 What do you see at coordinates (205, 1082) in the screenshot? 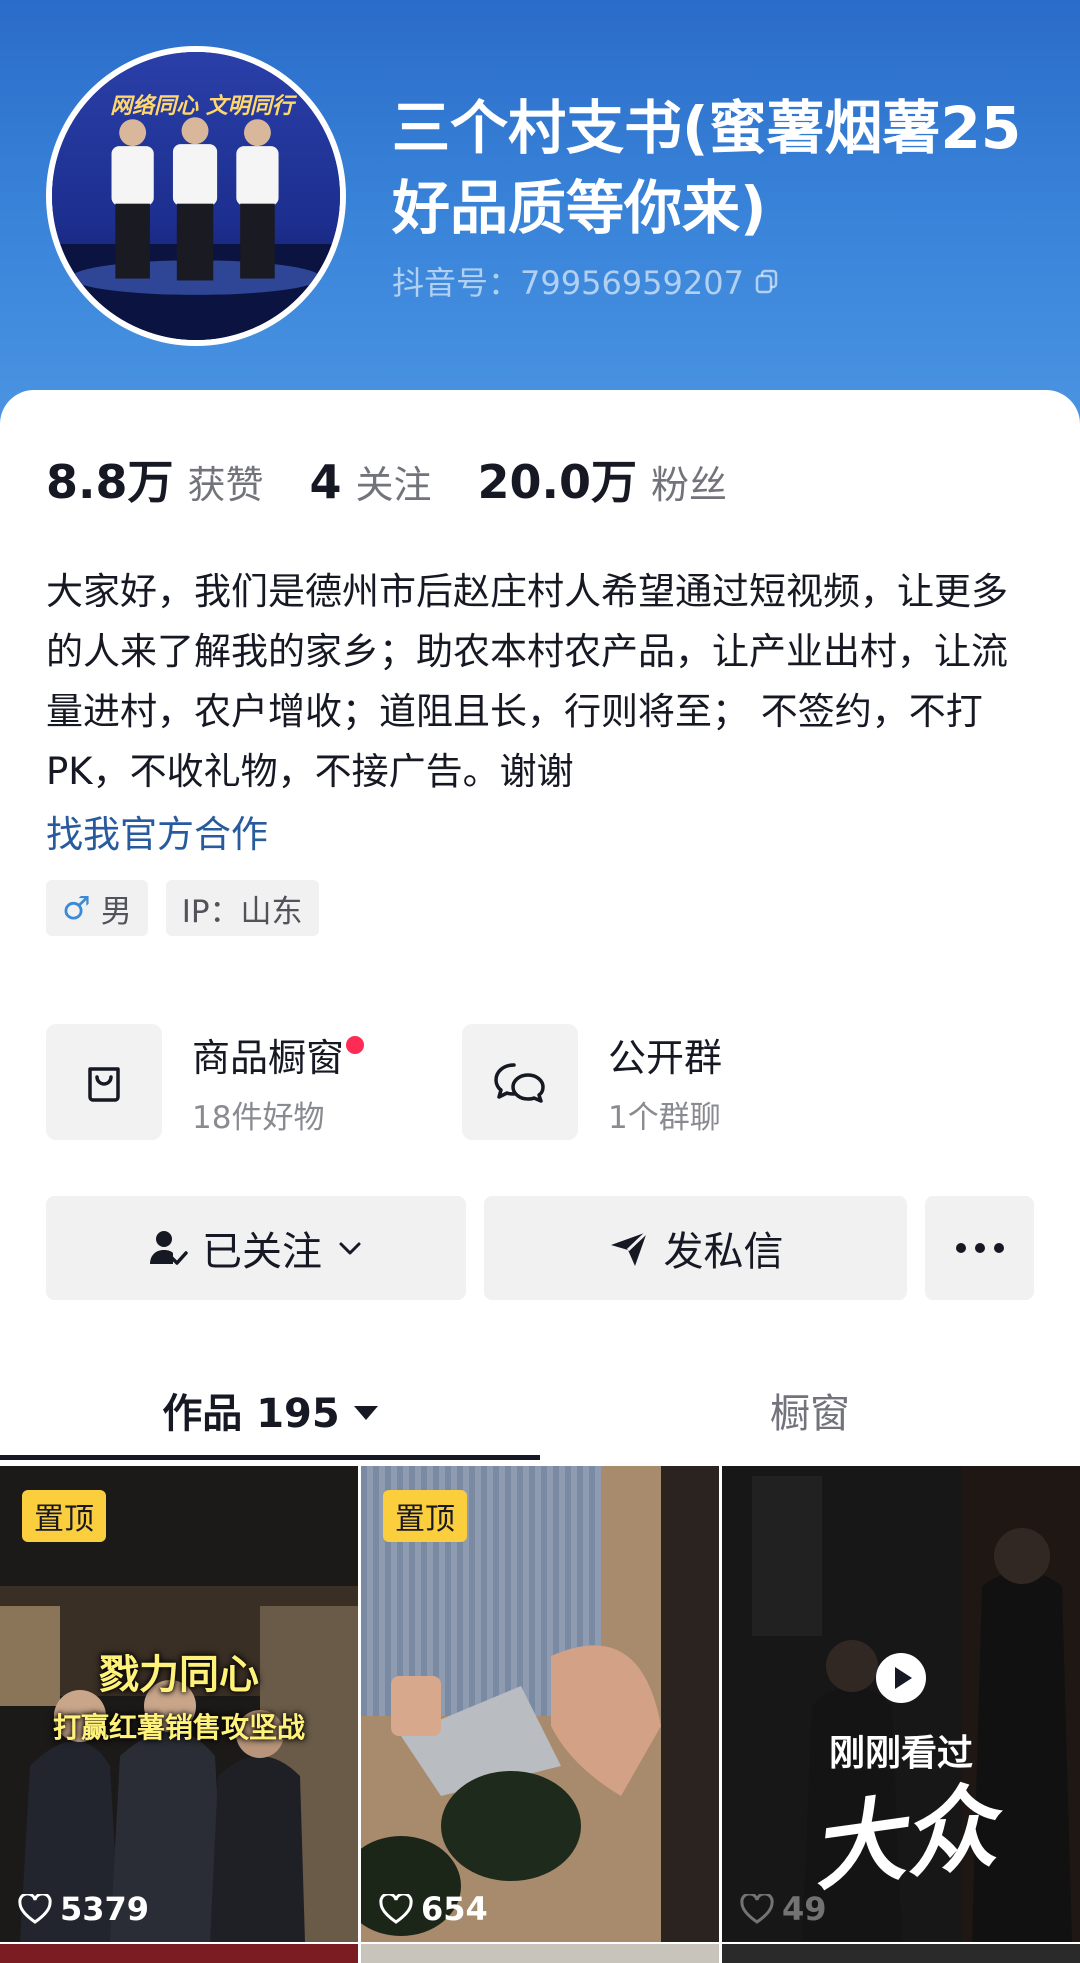
I see `shop-showcase-entry: 商品橱窗 18件好物` at bounding box center [205, 1082].